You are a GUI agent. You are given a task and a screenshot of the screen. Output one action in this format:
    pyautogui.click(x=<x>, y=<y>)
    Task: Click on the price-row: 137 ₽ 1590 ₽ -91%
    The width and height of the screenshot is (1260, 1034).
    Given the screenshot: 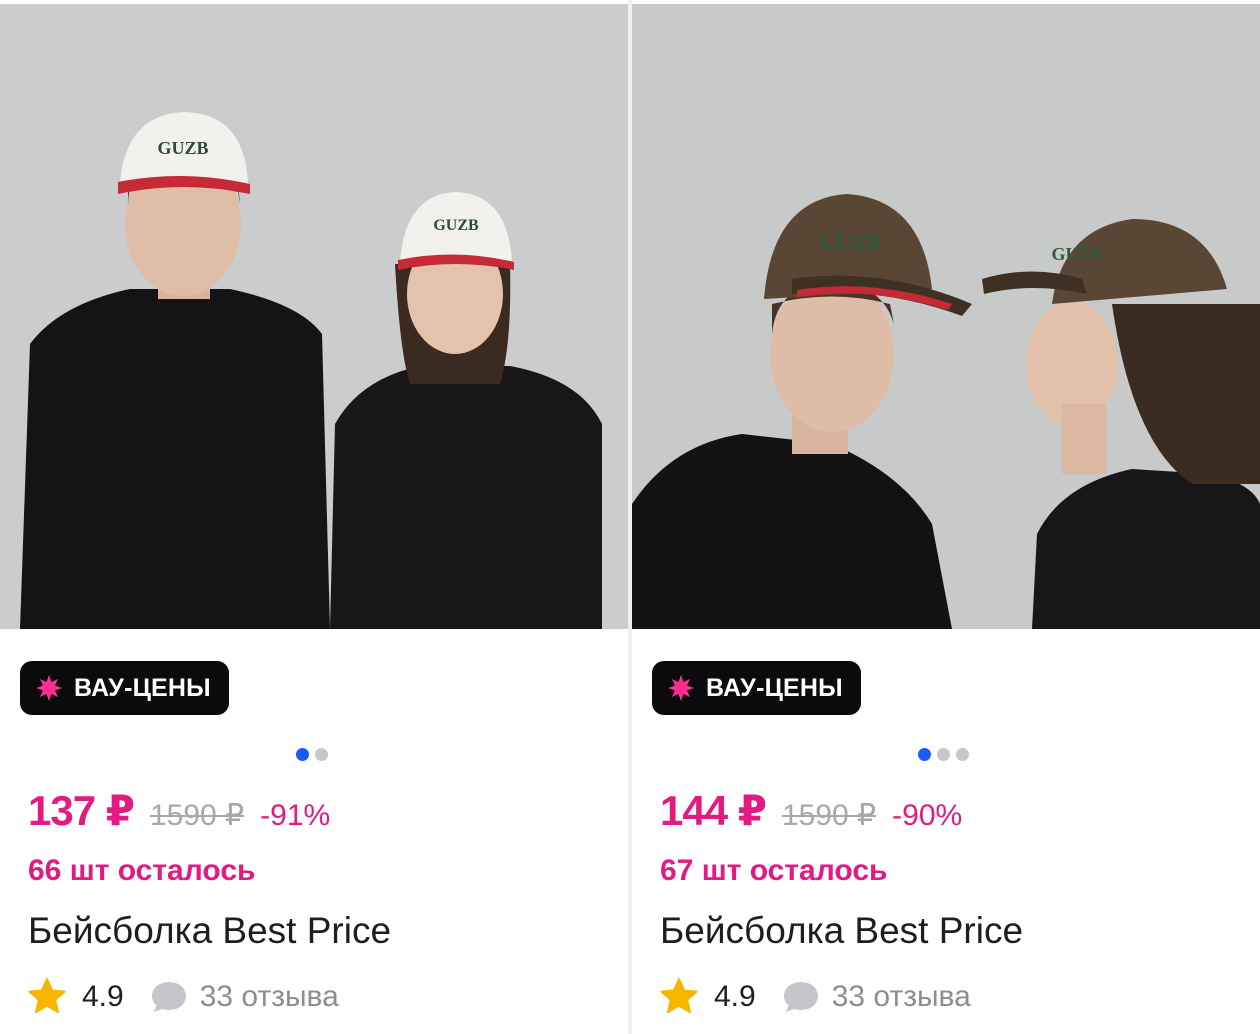 What is the action you would take?
    pyautogui.click(x=179, y=811)
    